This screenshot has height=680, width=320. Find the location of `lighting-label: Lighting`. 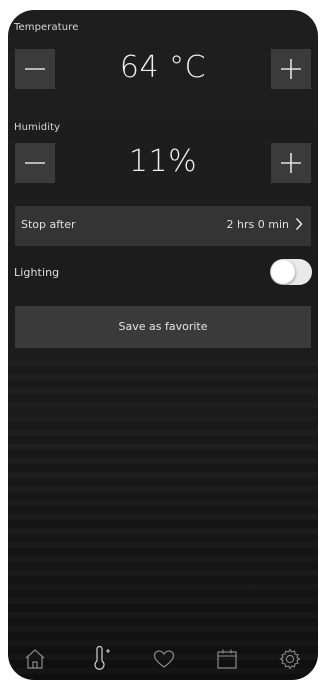

lighting-label: Lighting is located at coordinates (37, 272).